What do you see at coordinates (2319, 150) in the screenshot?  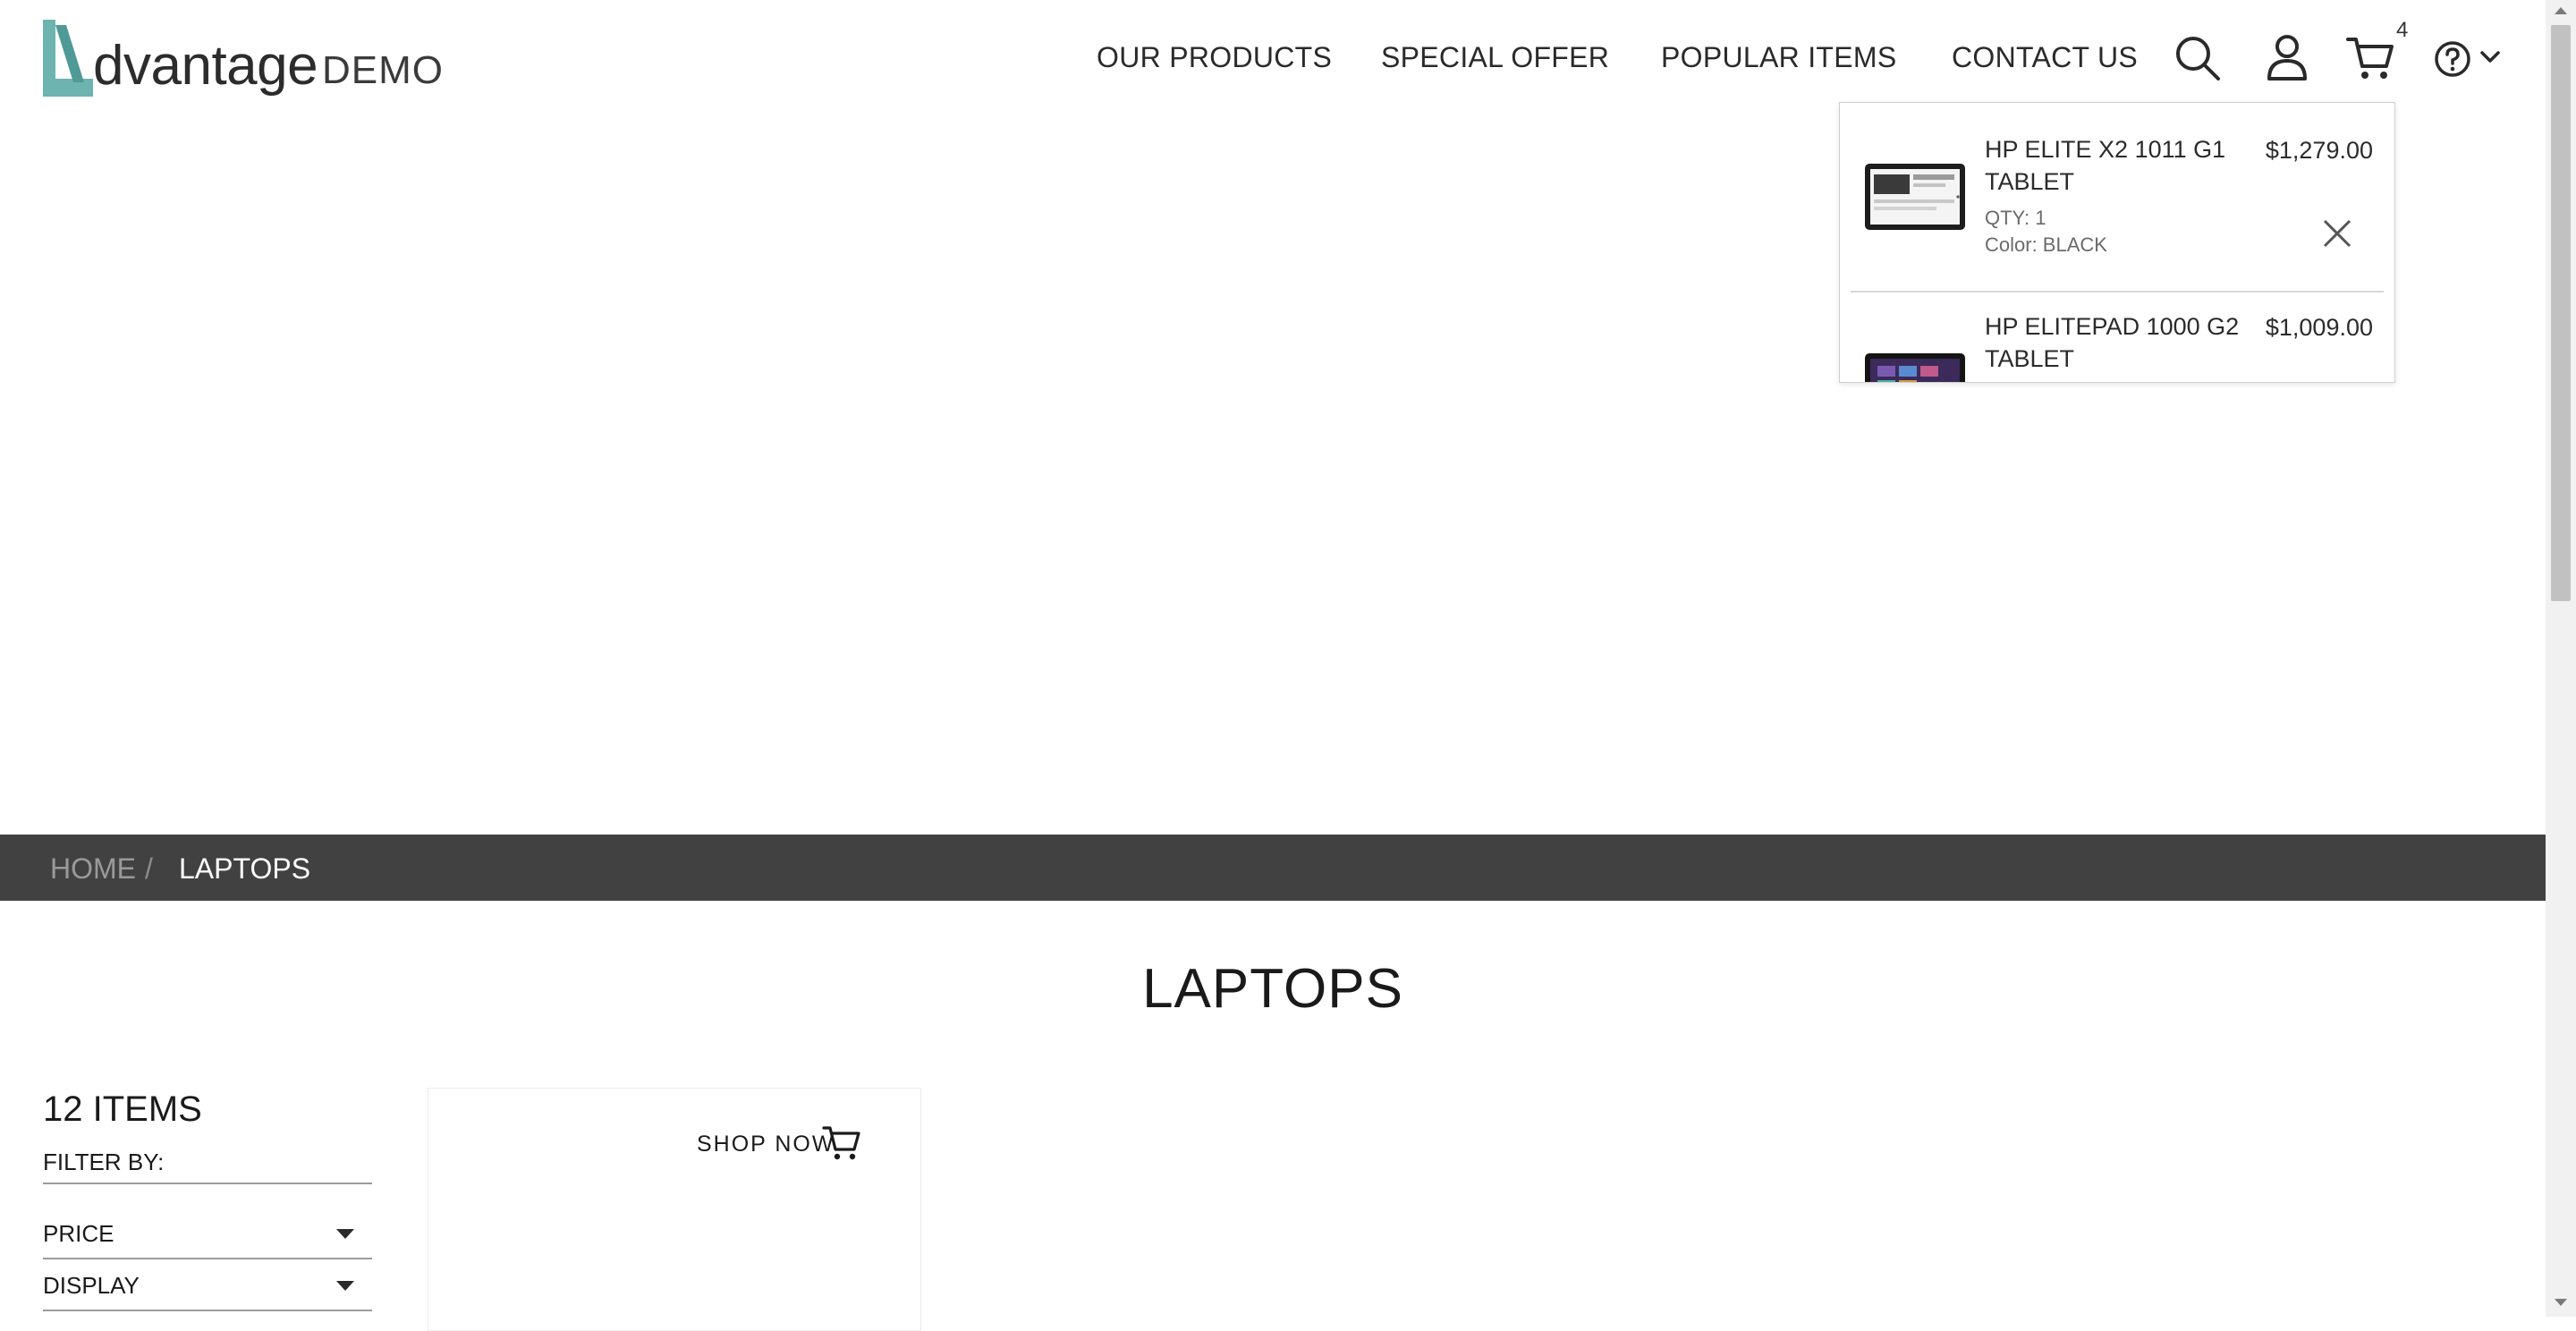 I see `cart-item-price: $1,279.00` at bounding box center [2319, 150].